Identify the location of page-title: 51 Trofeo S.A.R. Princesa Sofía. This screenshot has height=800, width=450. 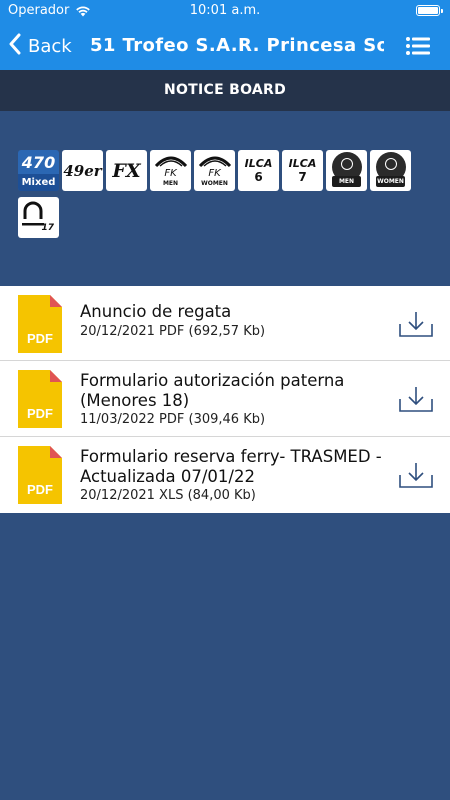
(237, 45).